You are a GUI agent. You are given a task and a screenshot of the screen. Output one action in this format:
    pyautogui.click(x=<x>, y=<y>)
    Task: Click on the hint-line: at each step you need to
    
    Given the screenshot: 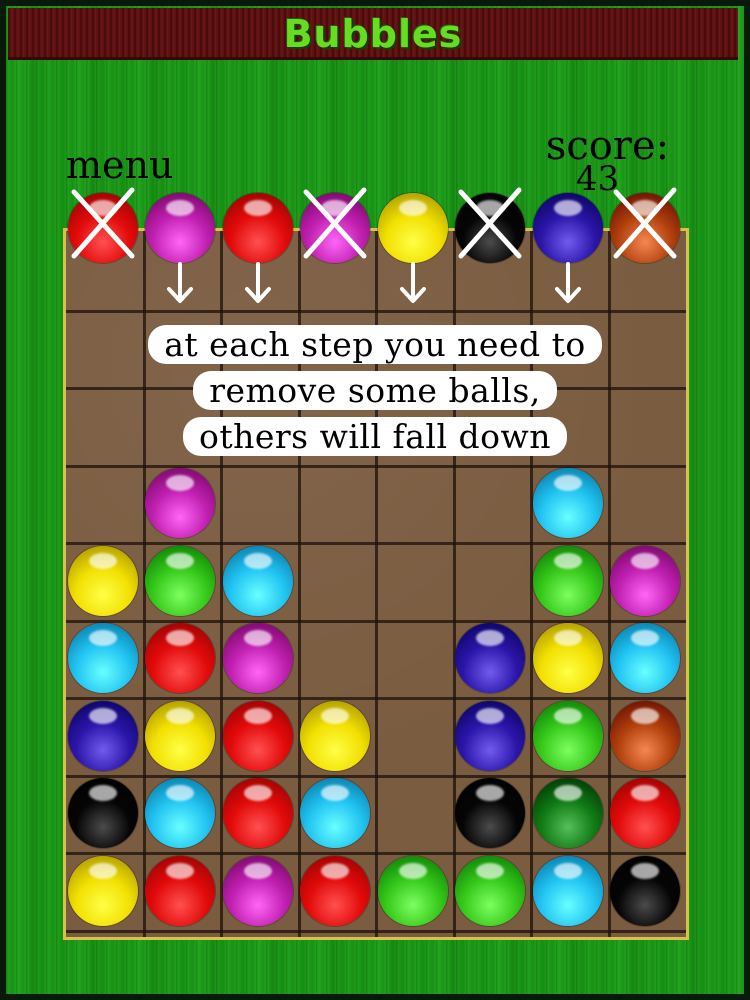 What is the action you would take?
    pyautogui.click(x=375, y=344)
    